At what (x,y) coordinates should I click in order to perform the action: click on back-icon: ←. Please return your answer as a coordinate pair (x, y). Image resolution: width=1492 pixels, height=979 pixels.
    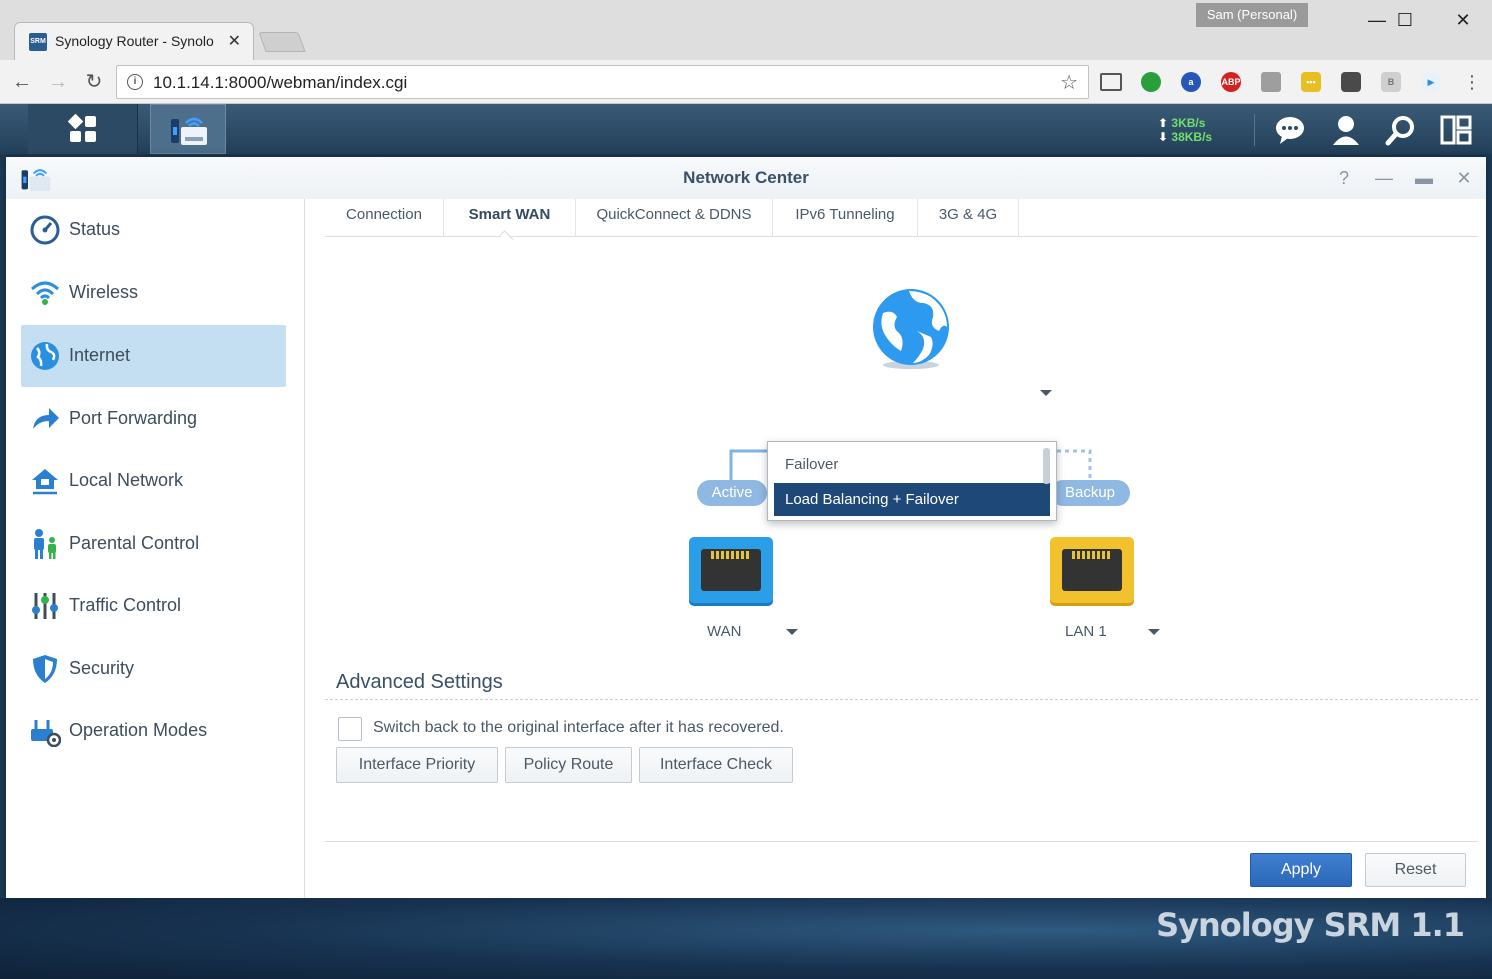
    Looking at the image, I should click on (22, 82).